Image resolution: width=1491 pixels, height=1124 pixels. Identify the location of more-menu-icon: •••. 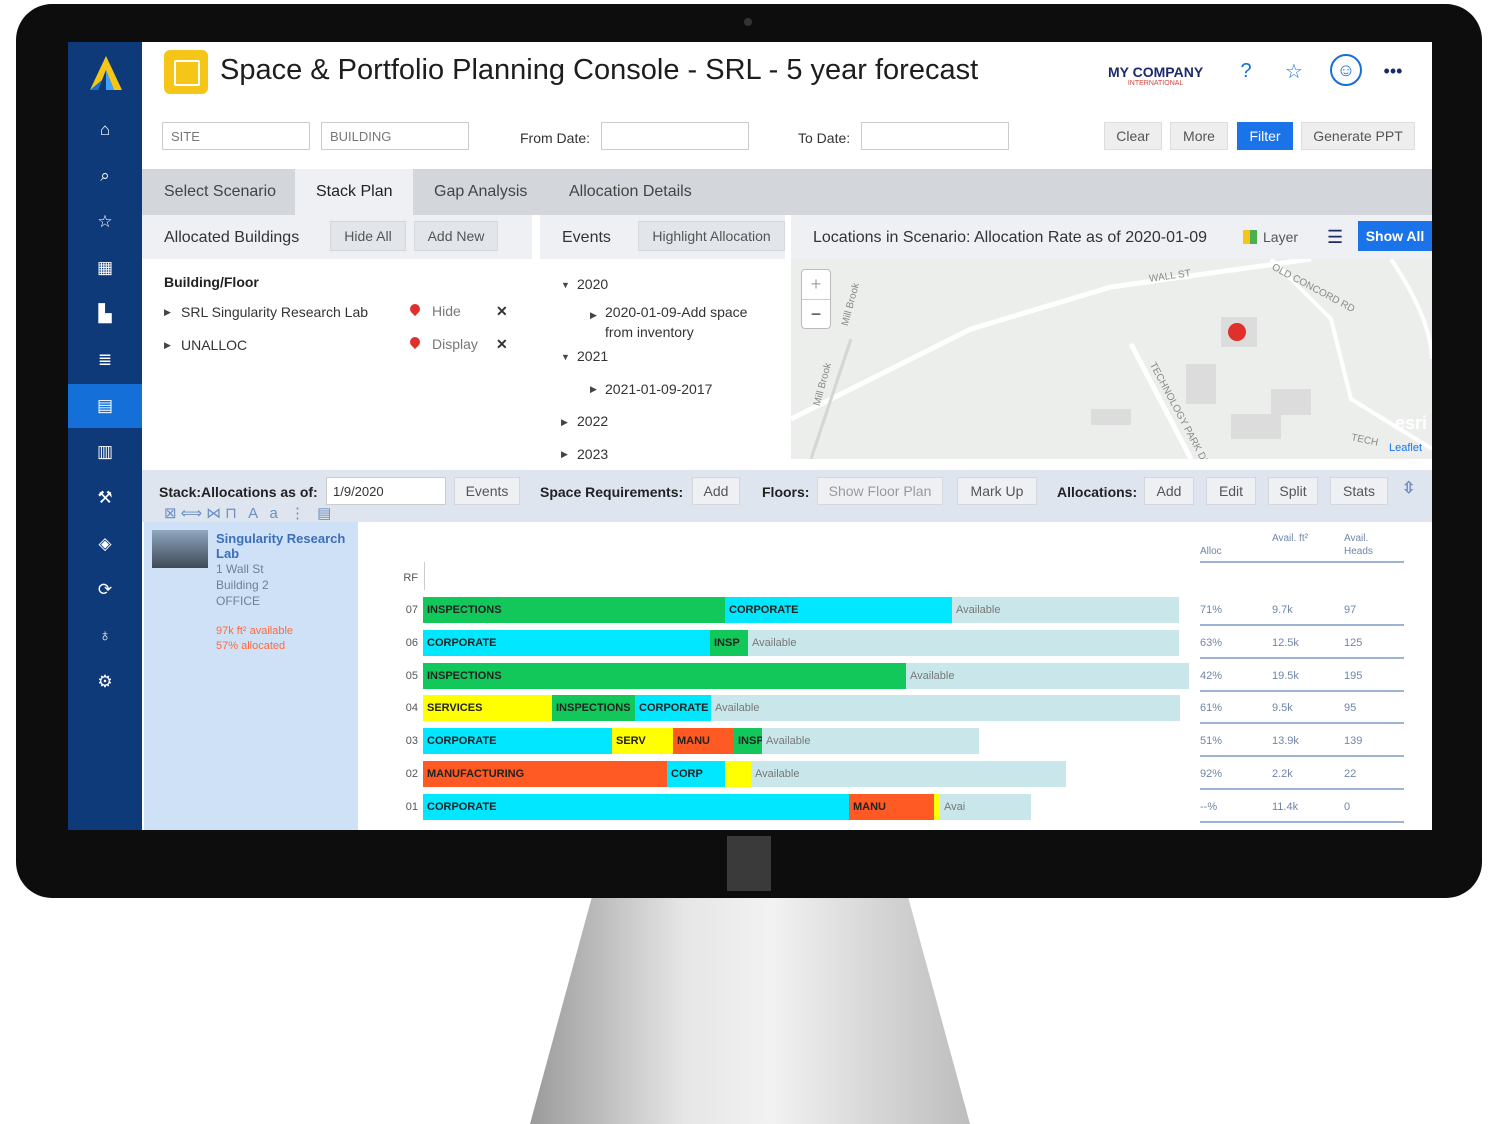
(1393, 71).